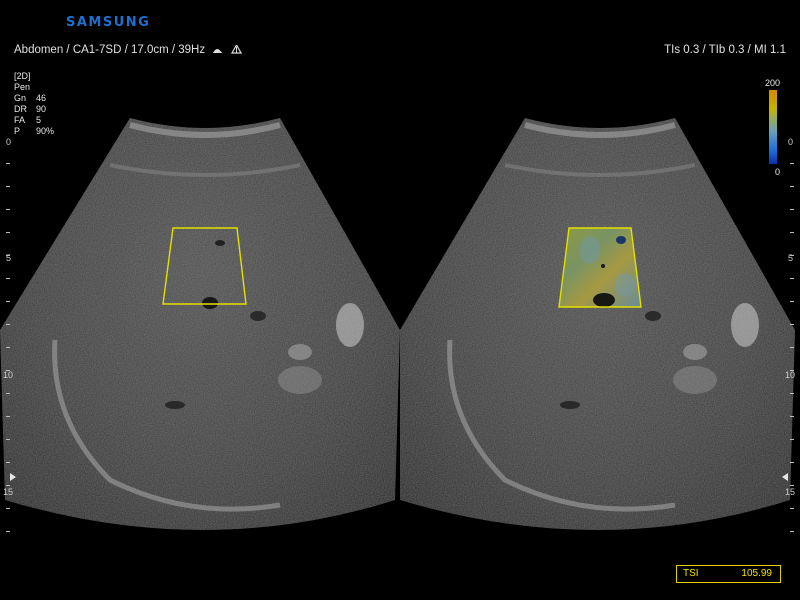 The image size is (800, 600). I want to click on depth-label-15-left: 15, so click(8, 492).